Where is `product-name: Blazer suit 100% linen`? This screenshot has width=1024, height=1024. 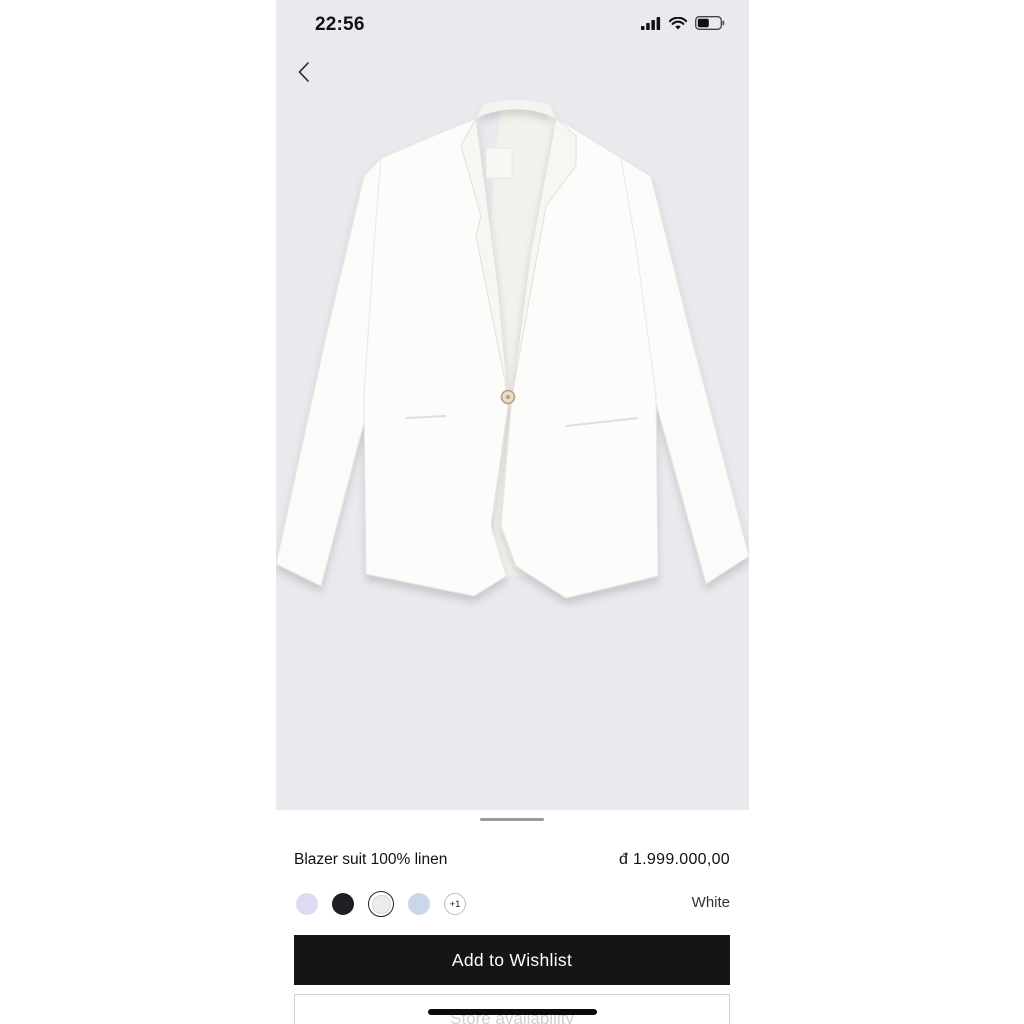
product-name: Blazer suit 100% linen is located at coordinates (371, 859).